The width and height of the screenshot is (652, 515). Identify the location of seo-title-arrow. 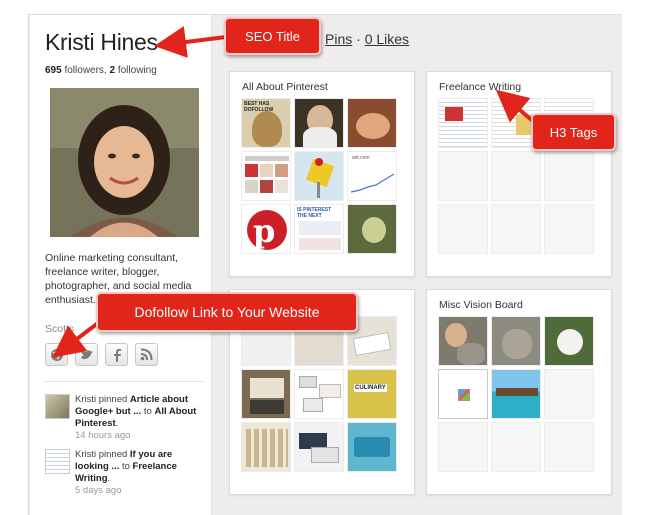
(190, 42).